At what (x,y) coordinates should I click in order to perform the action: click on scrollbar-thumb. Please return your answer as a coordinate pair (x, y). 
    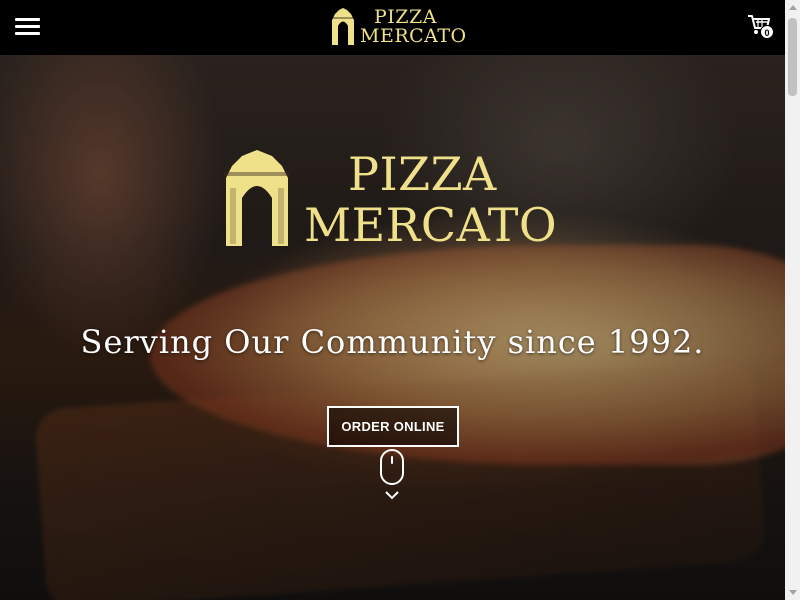
    Looking at the image, I should click on (792, 57).